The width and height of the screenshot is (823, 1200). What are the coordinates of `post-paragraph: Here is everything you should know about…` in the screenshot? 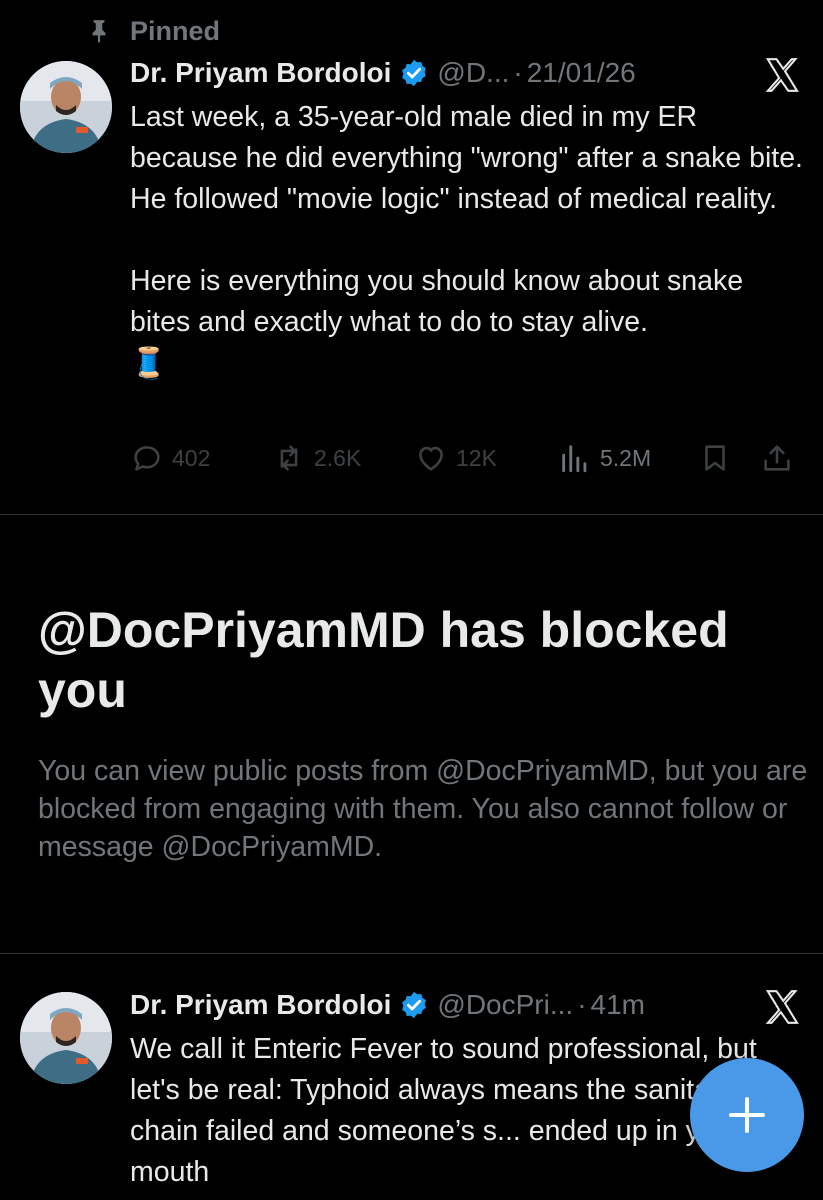 It's located at (437, 301).